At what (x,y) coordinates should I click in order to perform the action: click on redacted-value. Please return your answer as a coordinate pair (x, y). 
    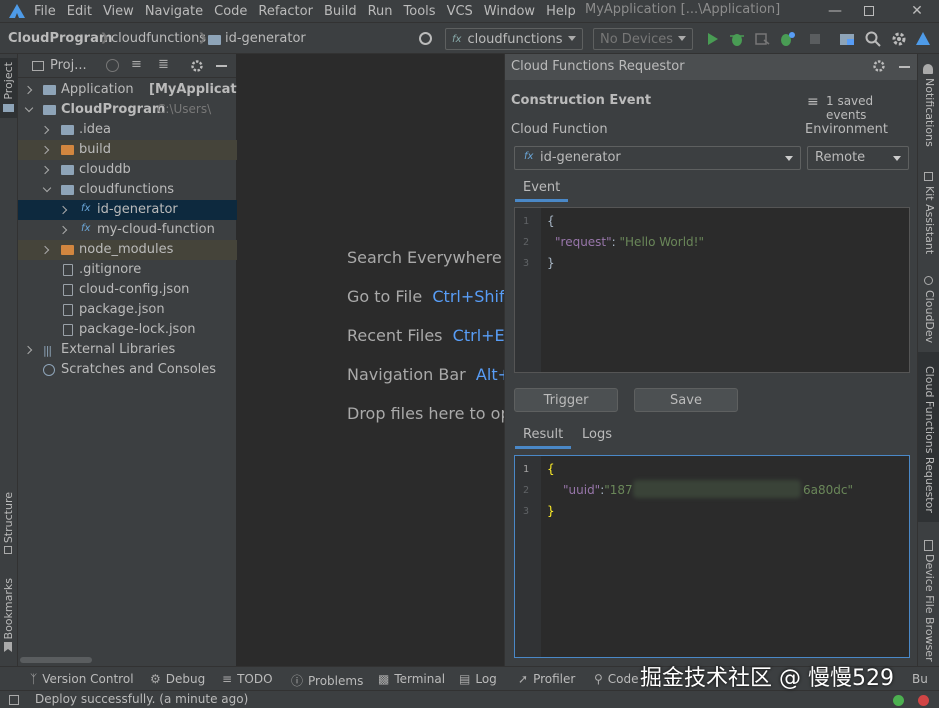
    Looking at the image, I should click on (717, 489).